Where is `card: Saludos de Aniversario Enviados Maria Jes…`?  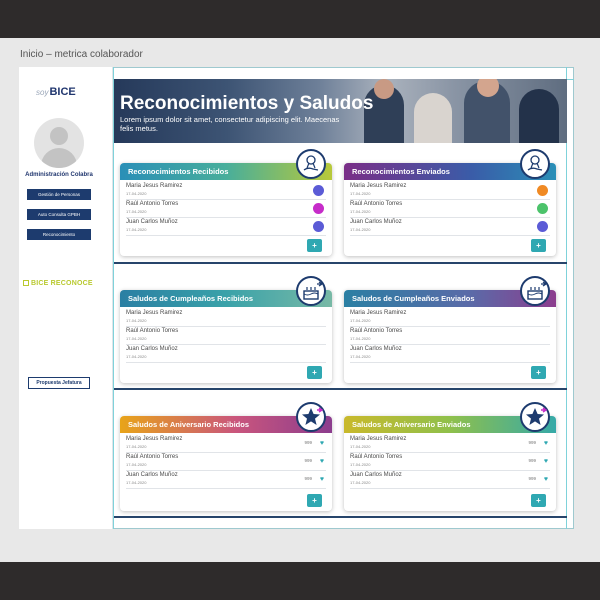 card: Saludos de Aniversario Enviados Maria Jes… is located at coordinates (450, 456).